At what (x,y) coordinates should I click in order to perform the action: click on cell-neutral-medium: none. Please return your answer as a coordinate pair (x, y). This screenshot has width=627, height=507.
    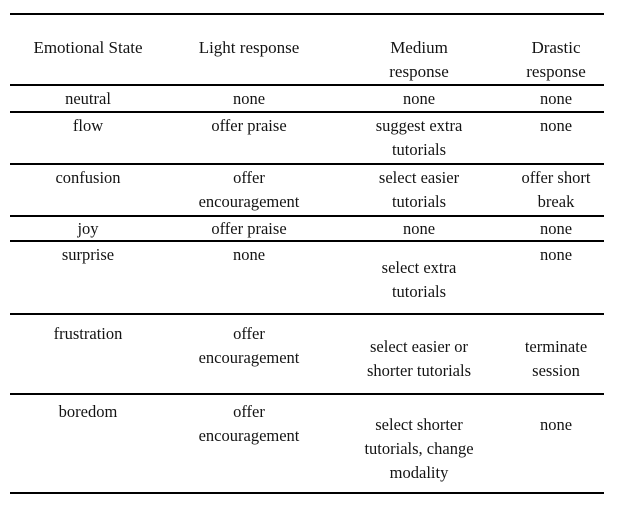
    Looking at the image, I should click on (419, 98).